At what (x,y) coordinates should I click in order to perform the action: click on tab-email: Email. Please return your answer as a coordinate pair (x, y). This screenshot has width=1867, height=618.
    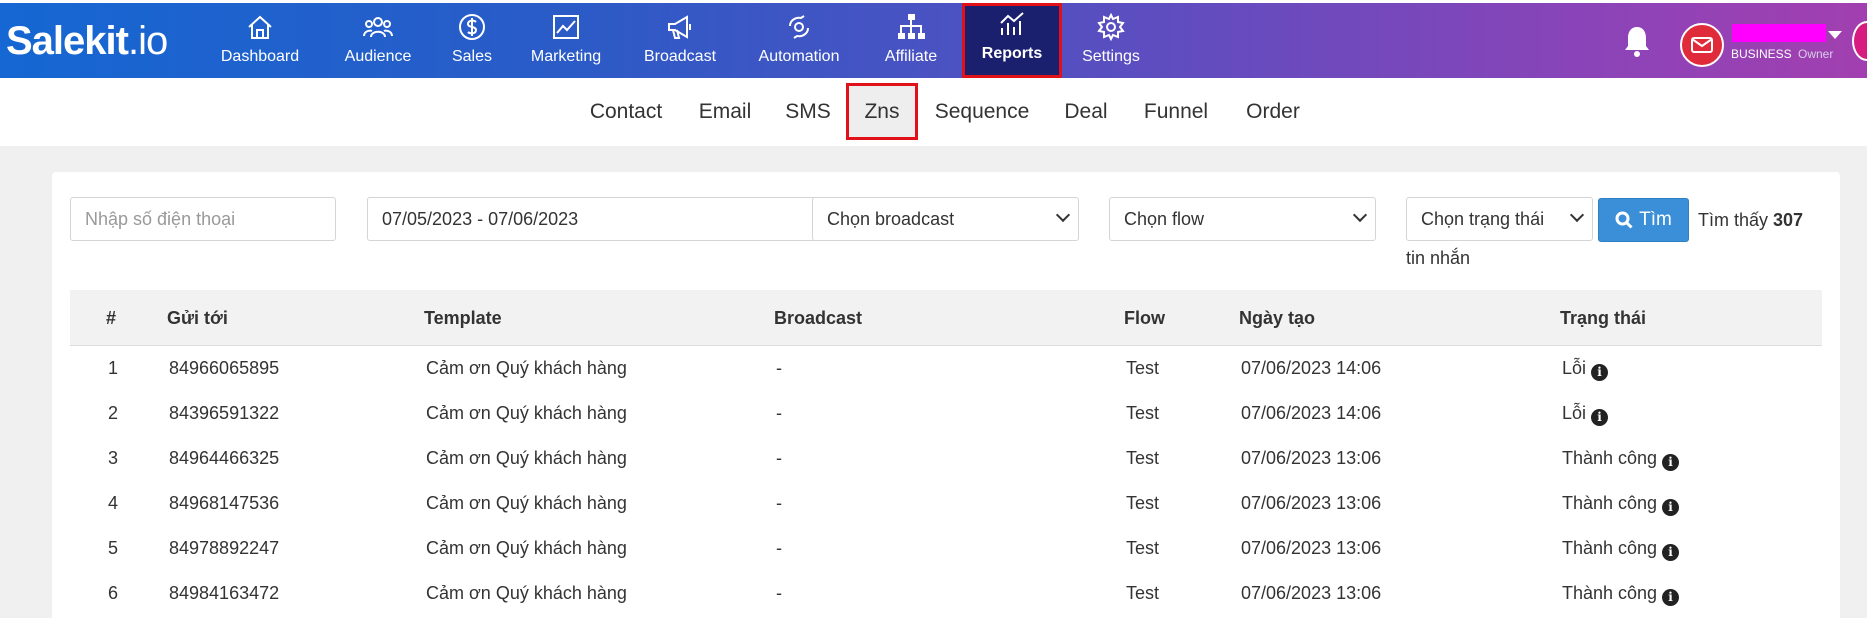
    Looking at the image, I should click on (725, 112).